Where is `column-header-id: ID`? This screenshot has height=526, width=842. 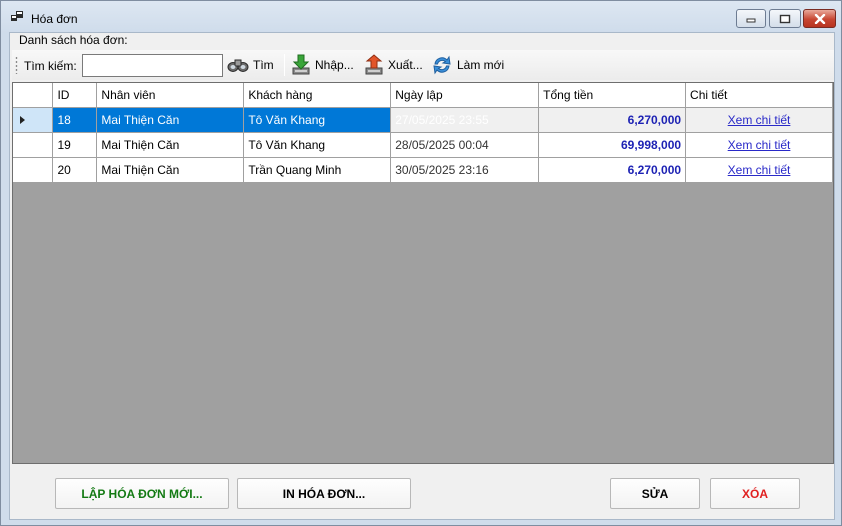 column-header-id: ID is located at coordinates (75, 95).